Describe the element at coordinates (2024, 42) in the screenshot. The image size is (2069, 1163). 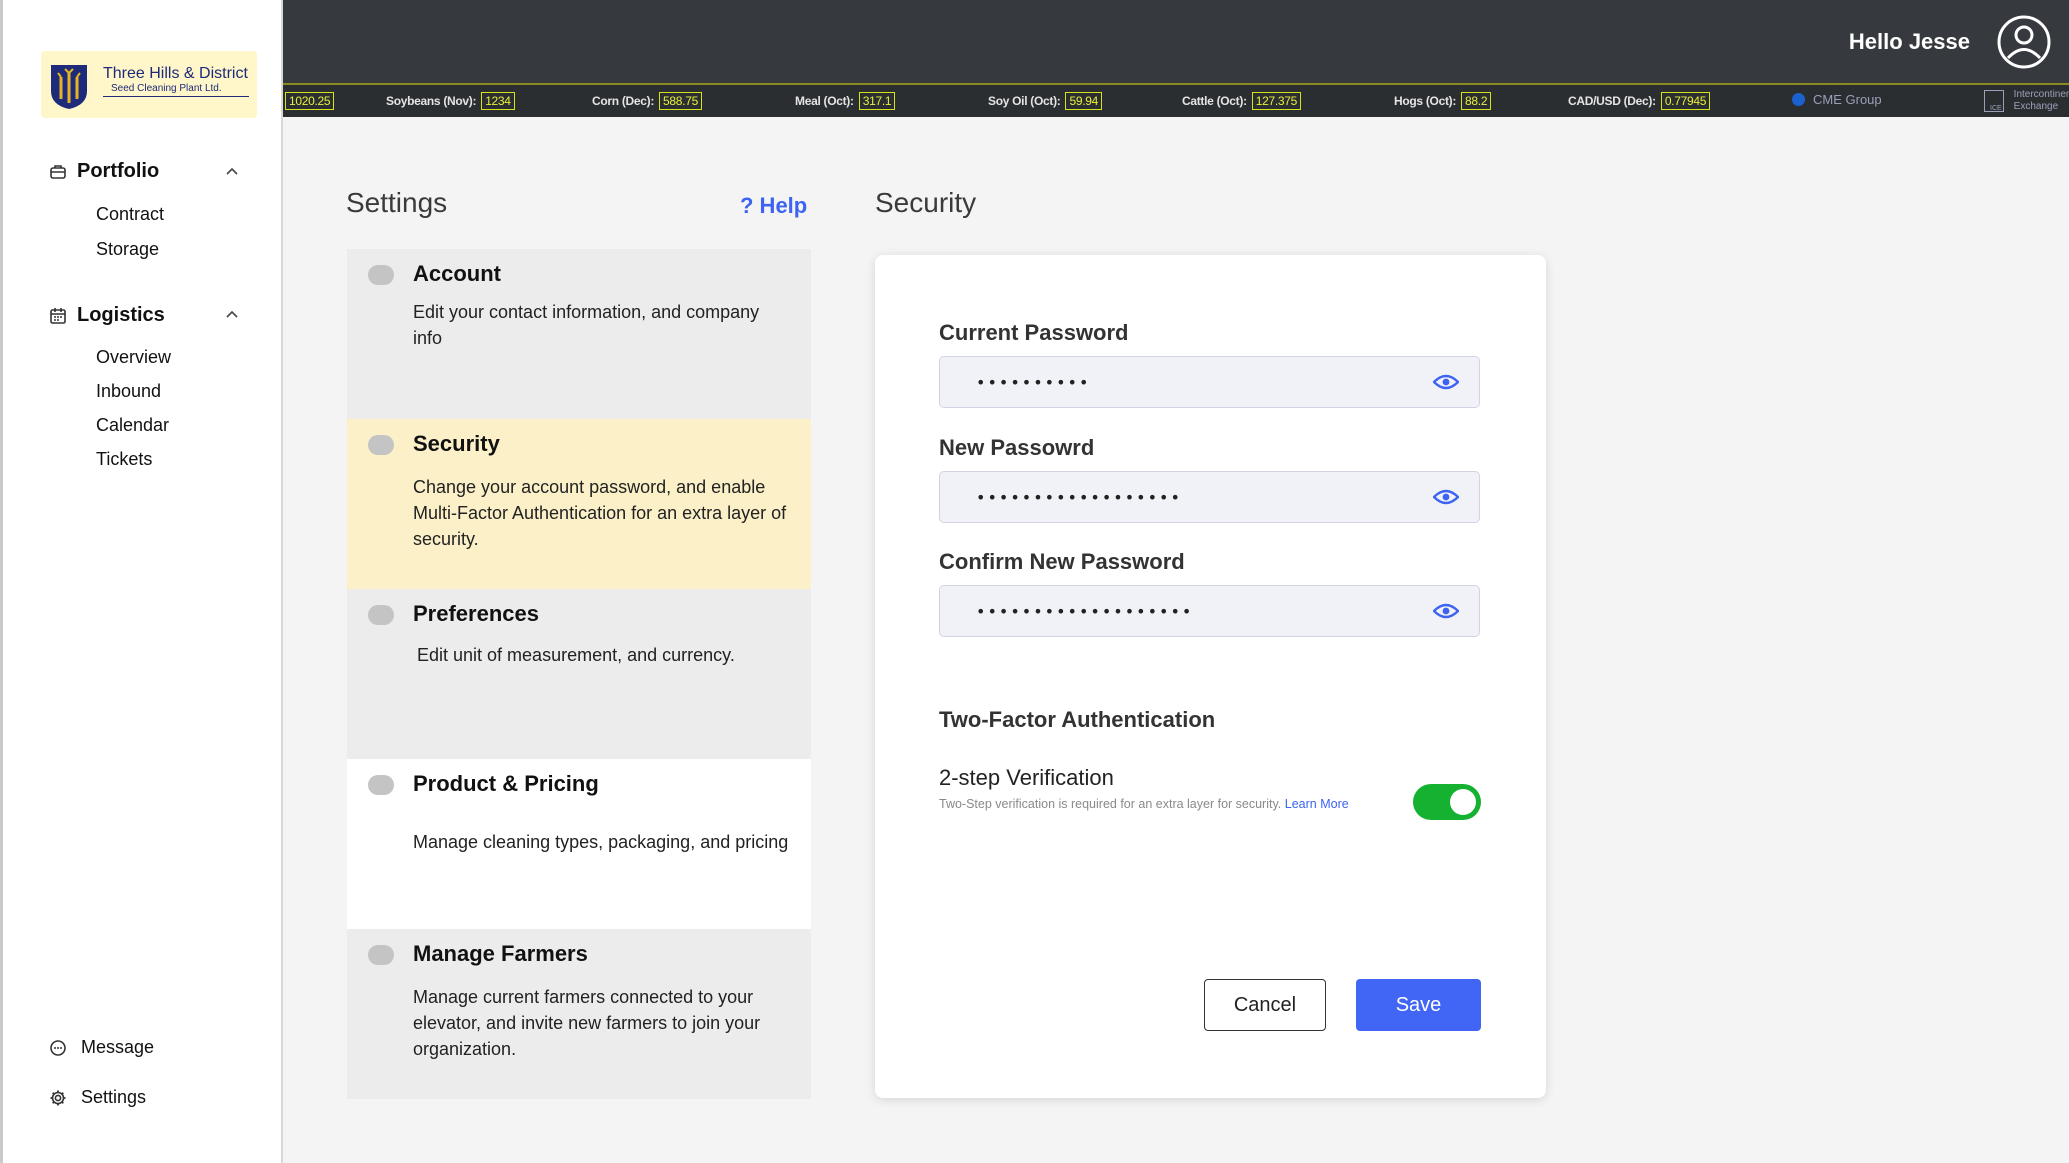
I see `user-circle-icon` at that location.